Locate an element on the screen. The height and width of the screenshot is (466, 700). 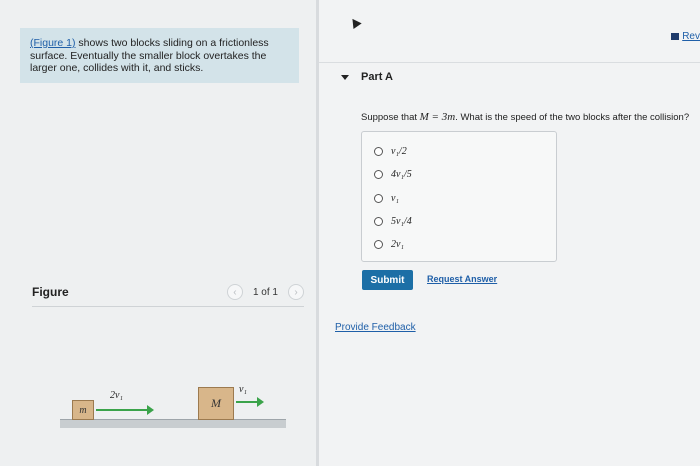
request-answer-link: Request Answer is located at coordinates (462, 279).